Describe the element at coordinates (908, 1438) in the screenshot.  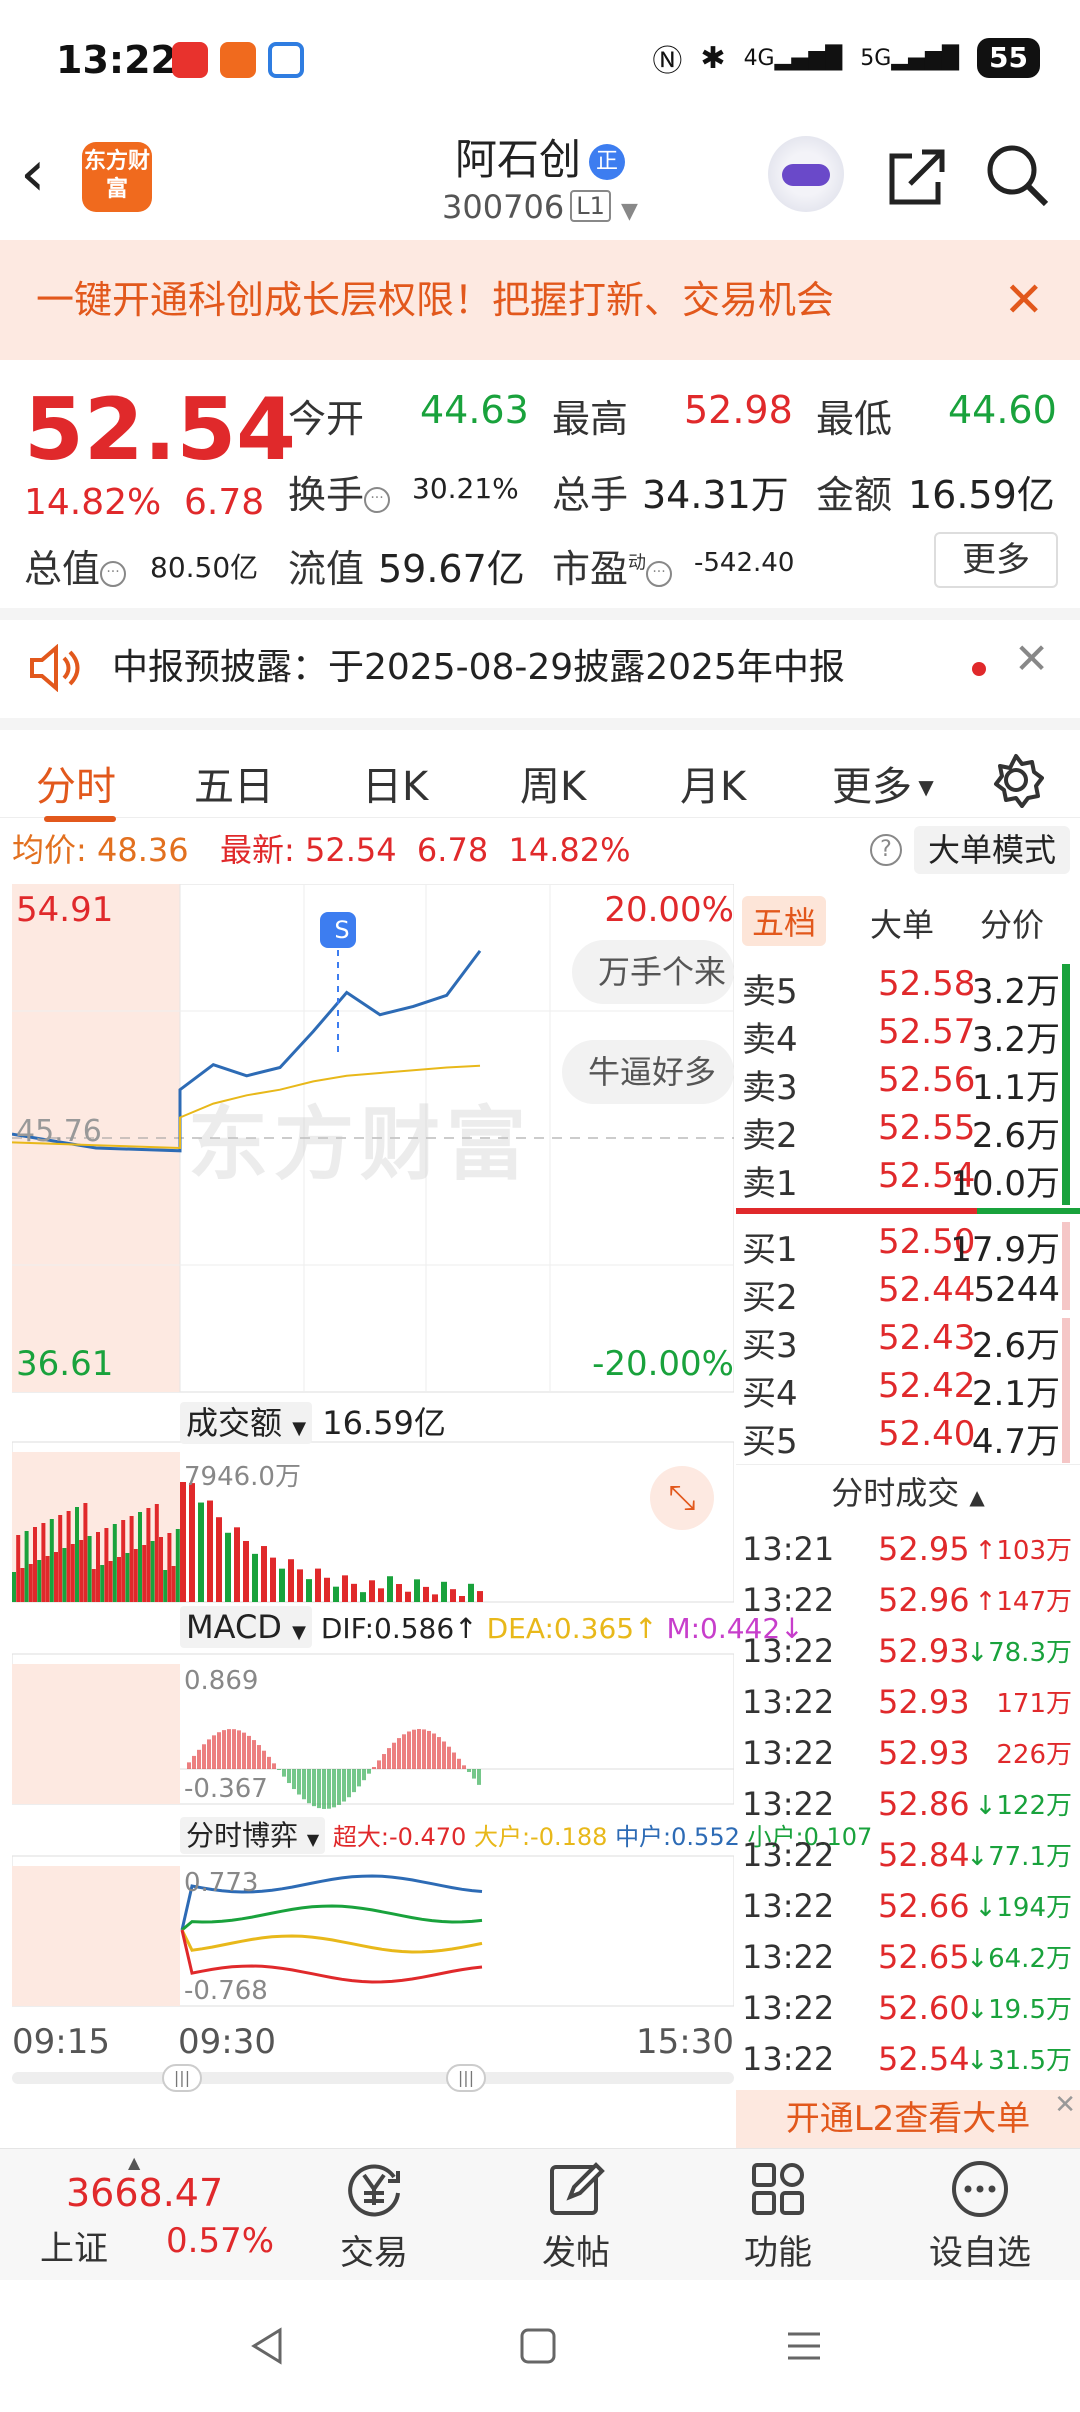
I see `bid-level-row: 买5 52.40 4.7万` at that location.